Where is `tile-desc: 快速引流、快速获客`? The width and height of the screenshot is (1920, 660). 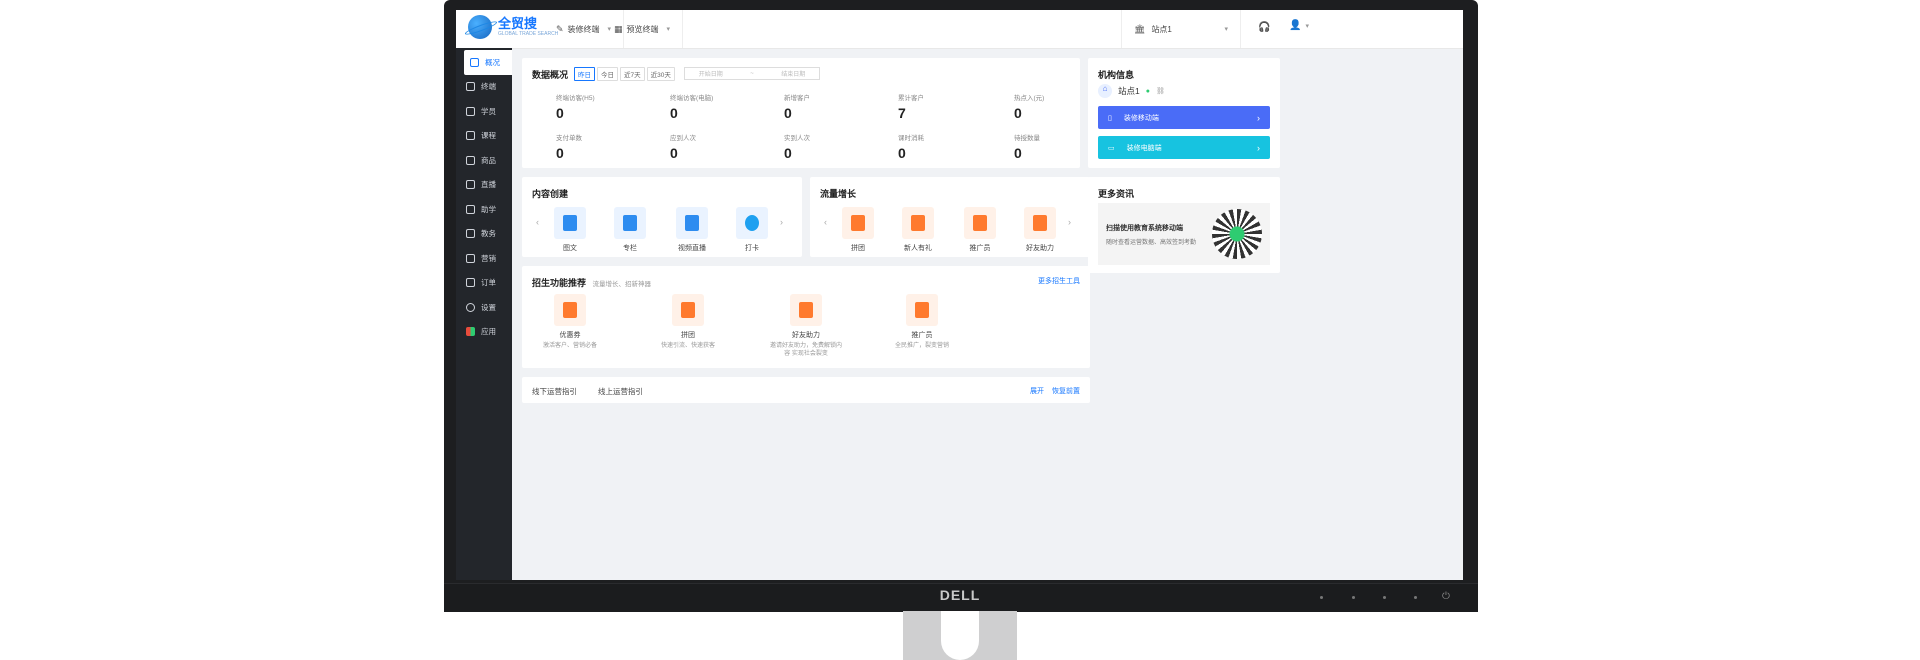 tile-desc: 快速引流、快速获客 is located at coordinates (687, 346).